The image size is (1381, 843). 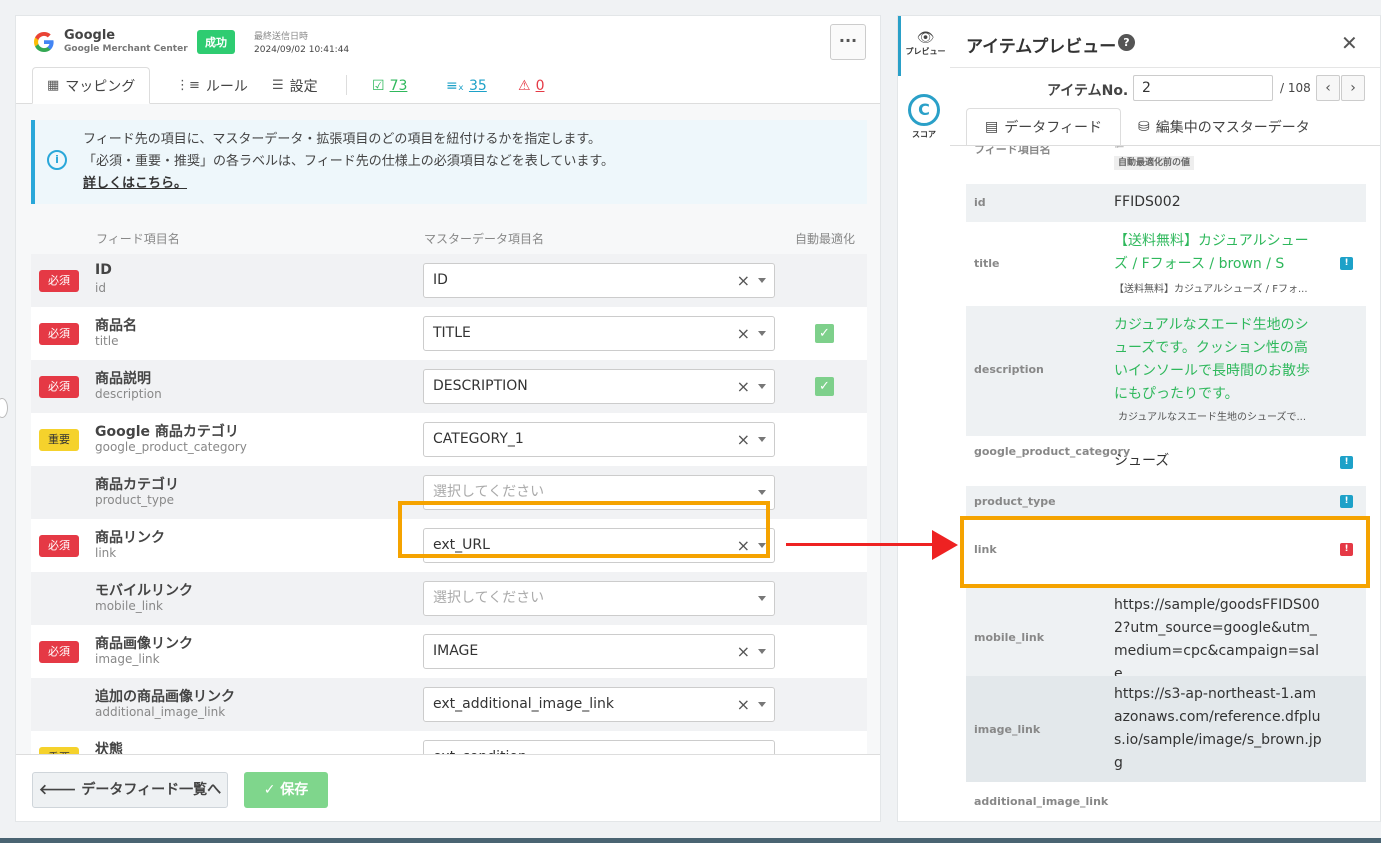 What do you see at coordinates (129, 606) in the screenshot?
I see `field-key: mobile_link` at bounding box center [129, 606].